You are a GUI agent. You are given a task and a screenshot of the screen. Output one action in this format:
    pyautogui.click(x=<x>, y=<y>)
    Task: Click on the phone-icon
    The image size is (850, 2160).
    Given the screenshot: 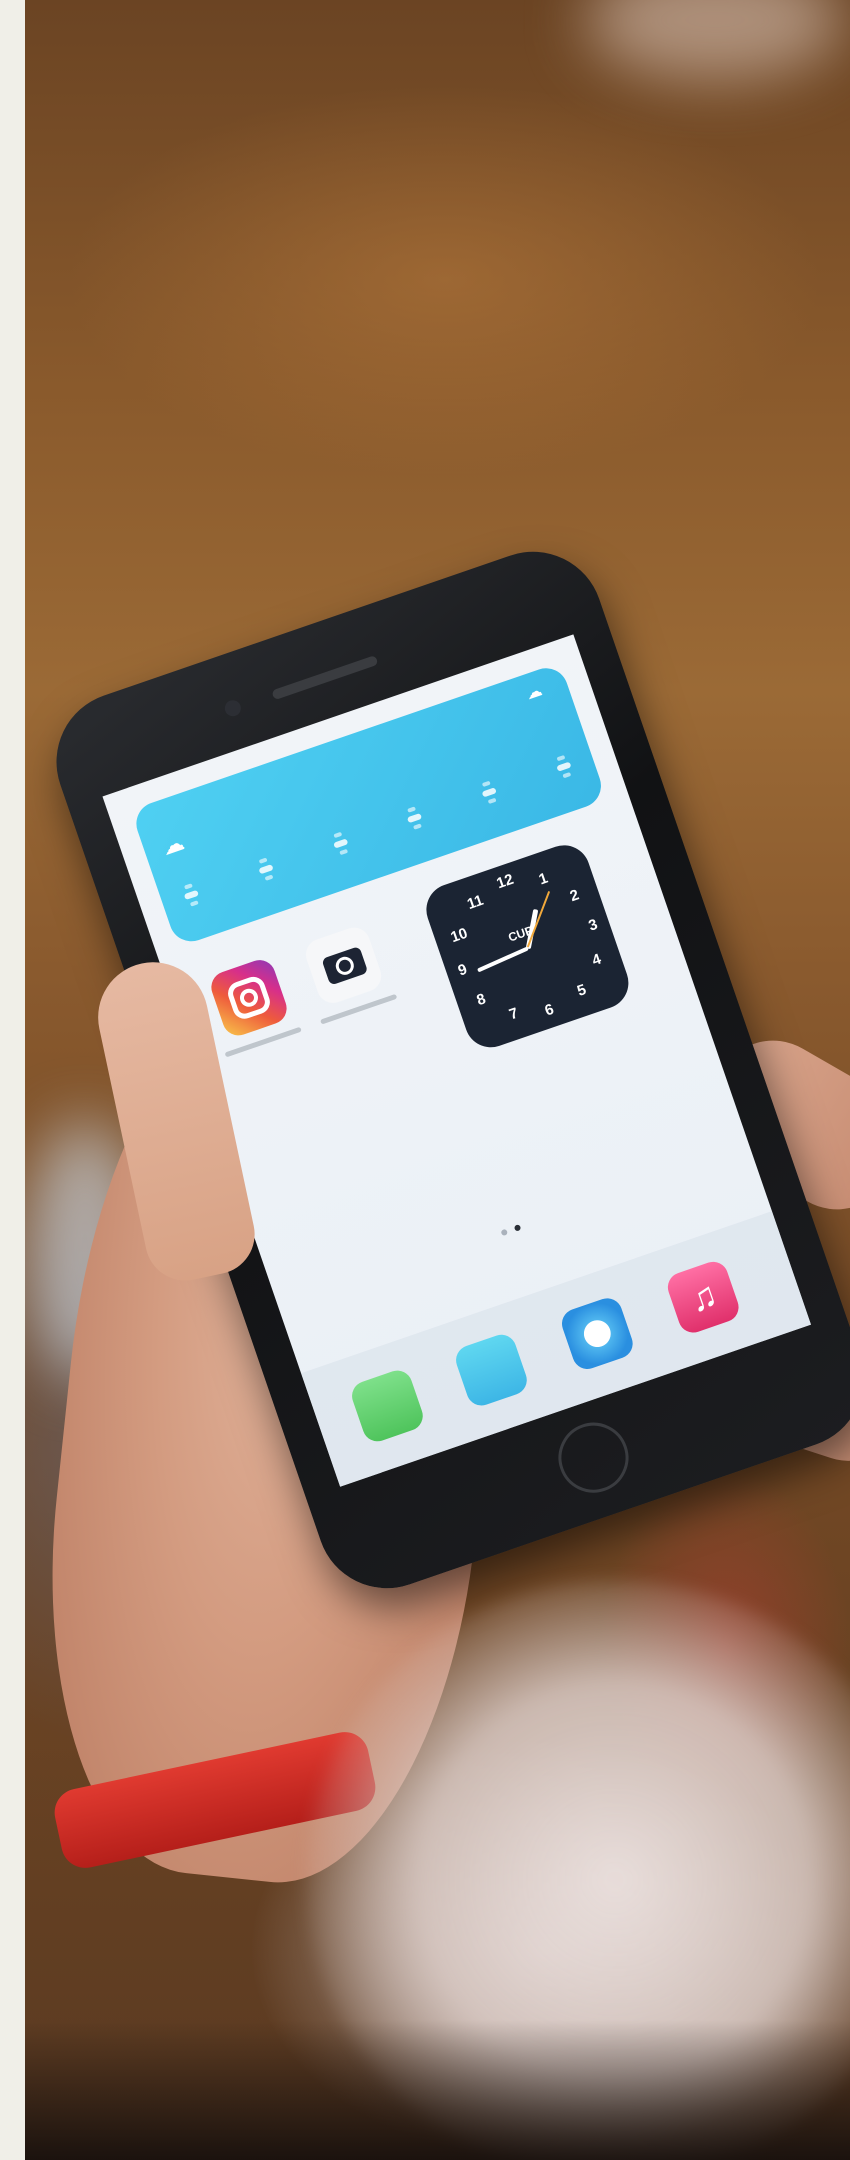 What is the action you would take?
    pyautogui.click(x=387, y=1406)
    